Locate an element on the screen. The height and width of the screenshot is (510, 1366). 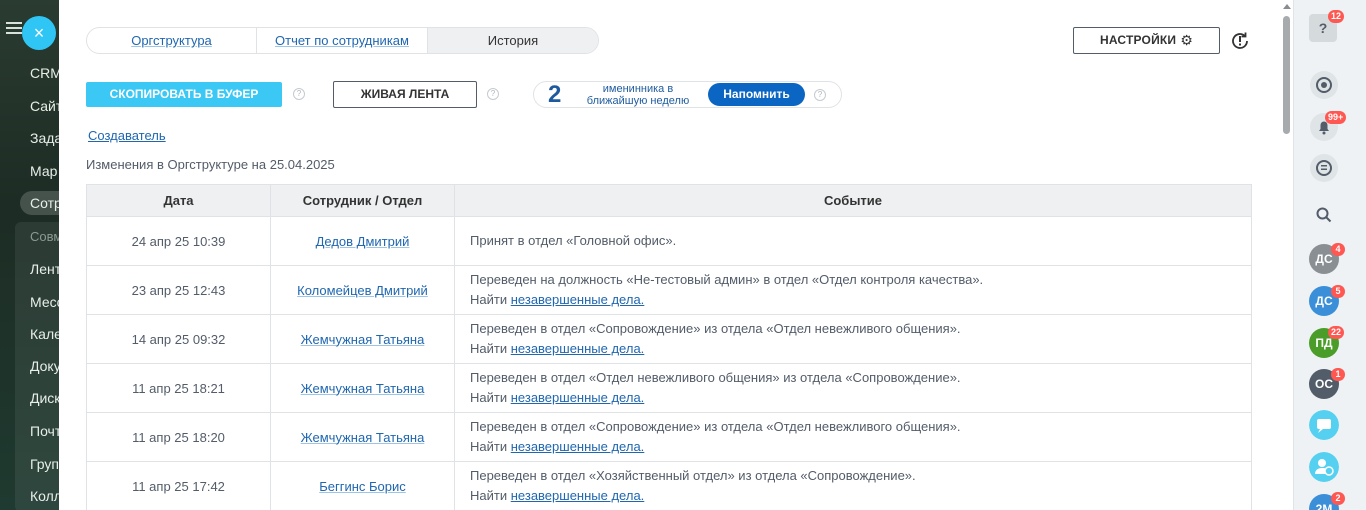
birthday-help-icon: ? is located at coordinates (820, 95).